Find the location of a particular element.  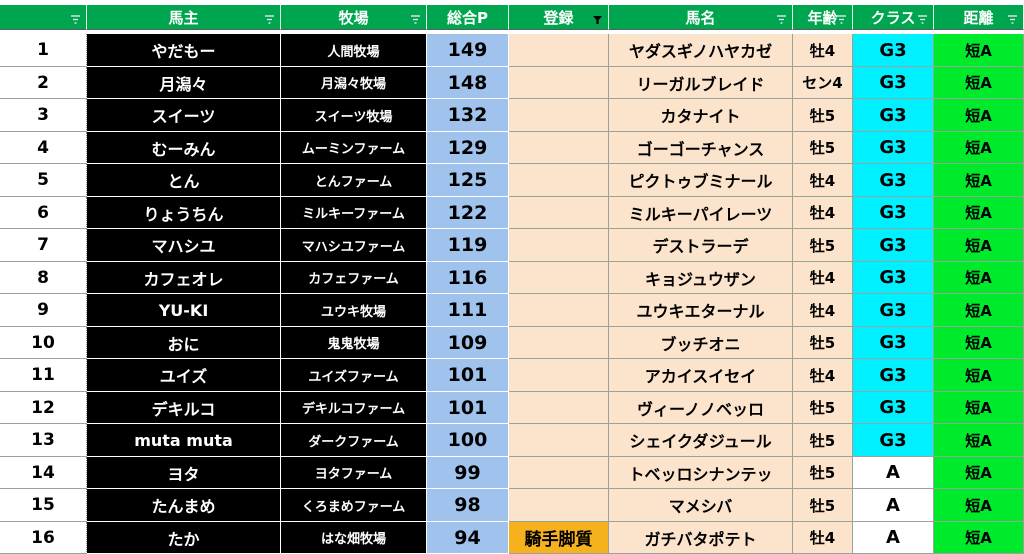

owner-cell: カフェオレ is located at coordinates (184, 278).